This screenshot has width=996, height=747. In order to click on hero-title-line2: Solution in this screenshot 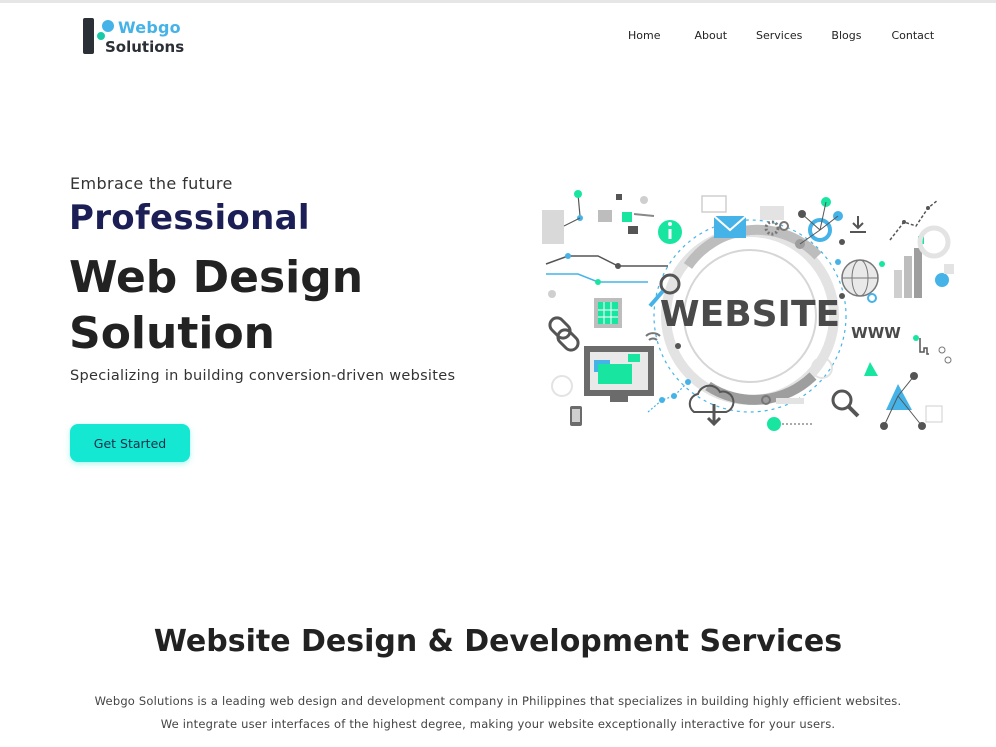, I will do `click(172, 333)`.